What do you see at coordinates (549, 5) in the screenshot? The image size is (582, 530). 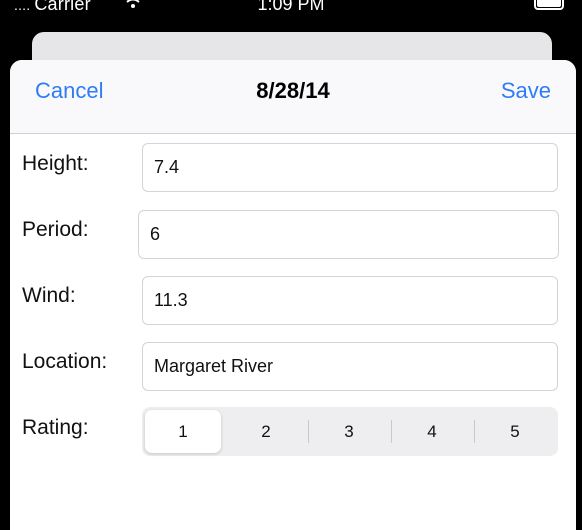 I see `battery-icon` at bounding box center [549, 5].